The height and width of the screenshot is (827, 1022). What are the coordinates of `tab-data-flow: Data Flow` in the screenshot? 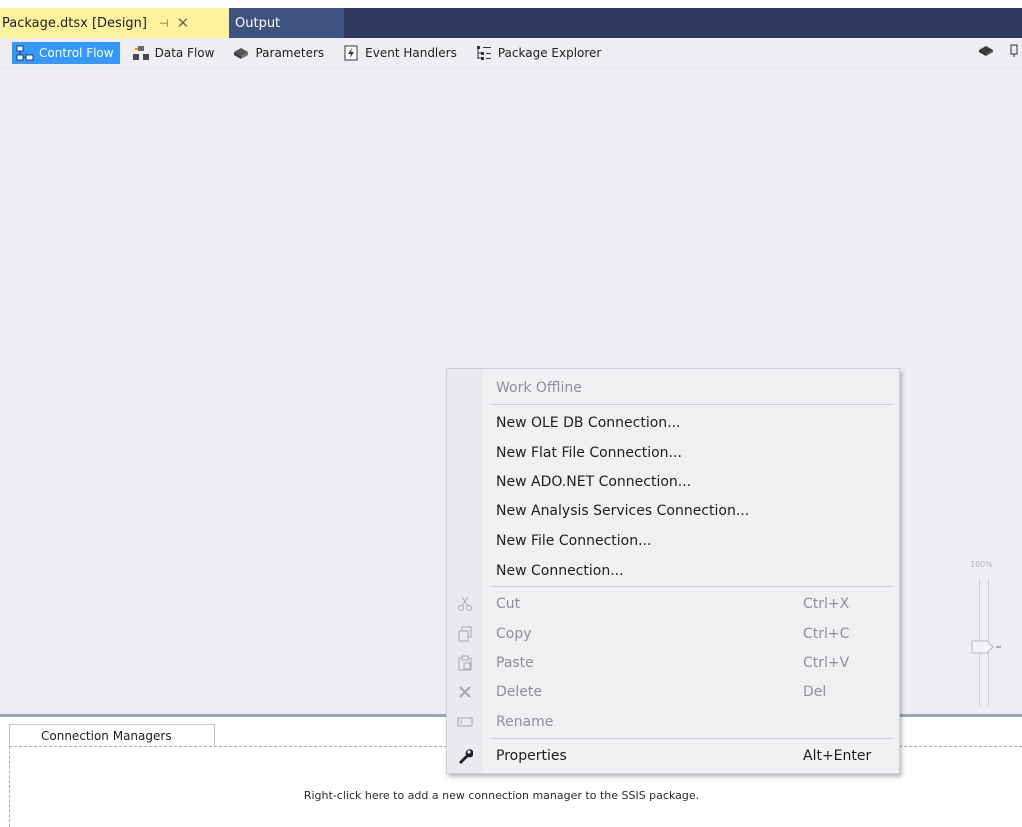 It's located at (174, 53).